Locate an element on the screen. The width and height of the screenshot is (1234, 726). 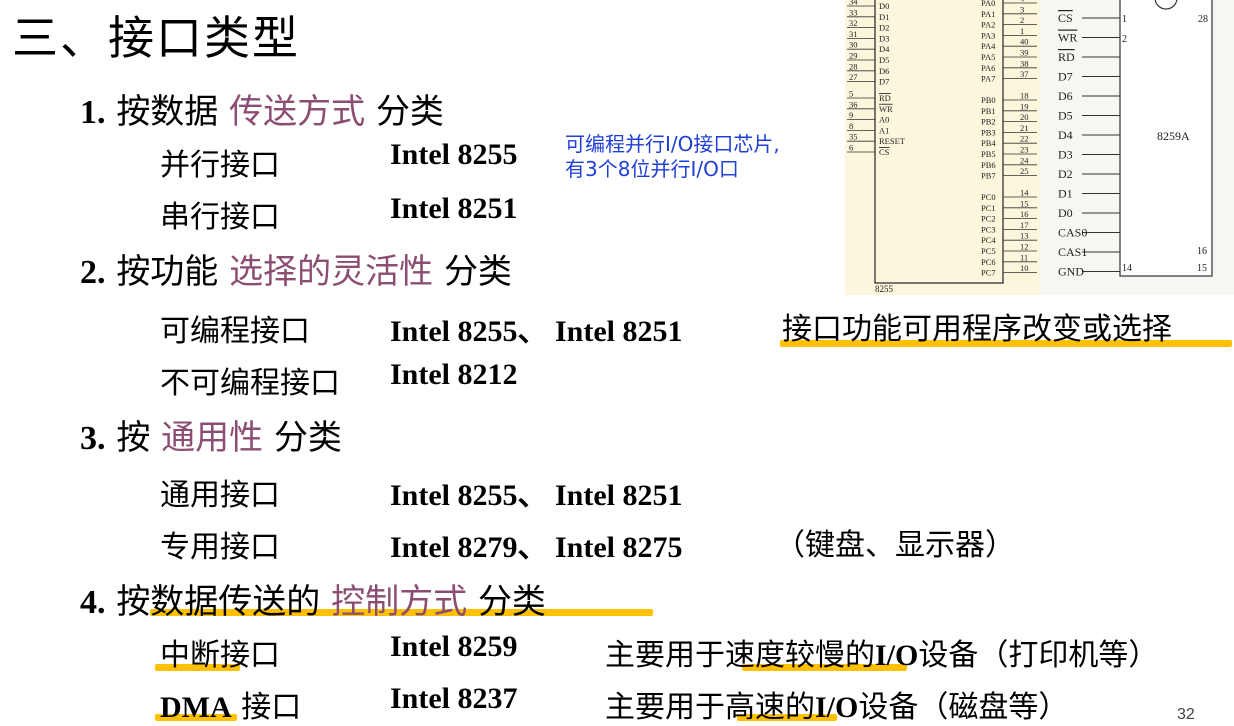
pin-label: PA1 is located at coordinates (988, 14).